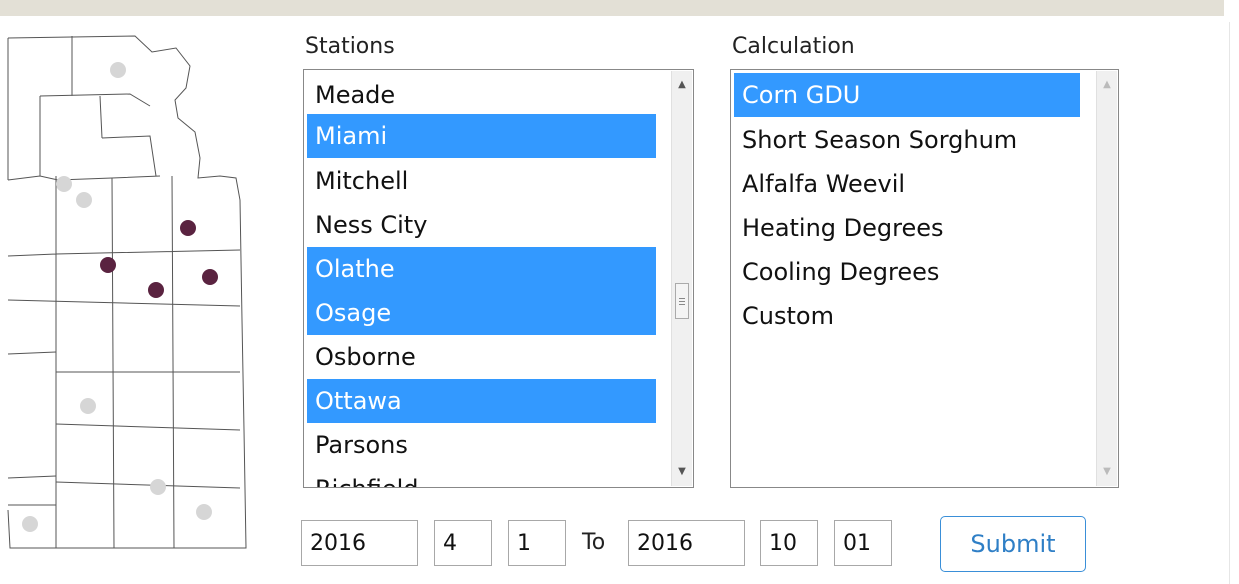  Describe the element at coordinates (481, 445) in the screenshot. I see `station-option: Parsons` at that location.